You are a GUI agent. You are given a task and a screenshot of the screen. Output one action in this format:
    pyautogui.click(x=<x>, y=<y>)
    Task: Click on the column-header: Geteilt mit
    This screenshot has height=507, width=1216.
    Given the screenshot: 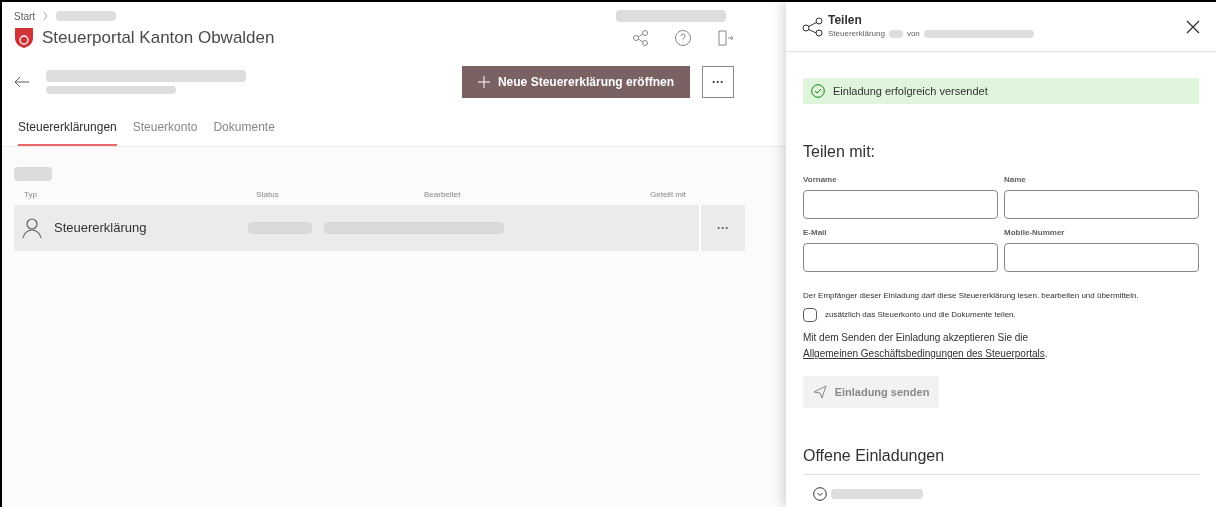 What is the action you would take?
    pyautogui.click(x=668, y=195)
    